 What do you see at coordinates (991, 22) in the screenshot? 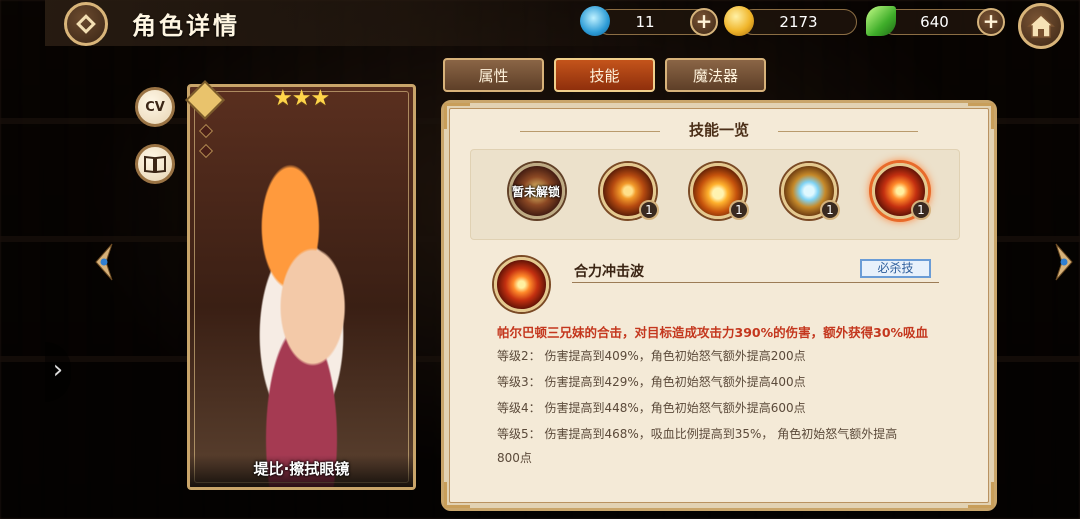
I see `add-gem-button: +` at bounding box center [991, 22].